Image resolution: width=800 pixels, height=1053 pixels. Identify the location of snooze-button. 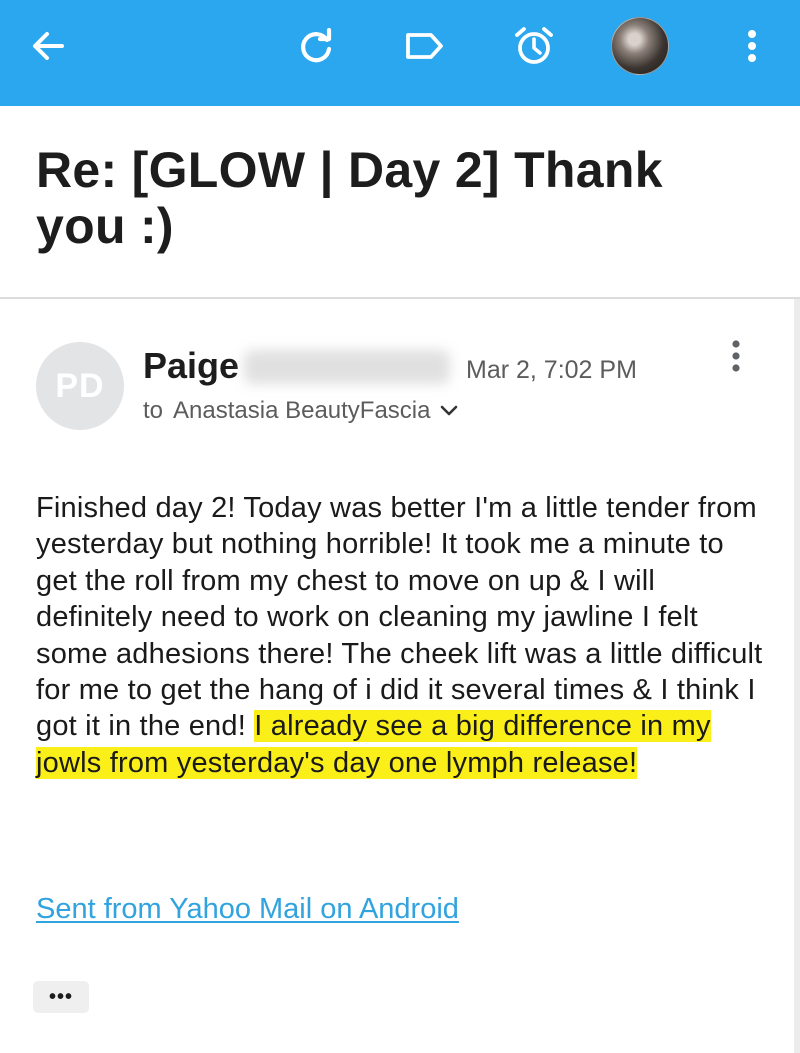
(534, 46).